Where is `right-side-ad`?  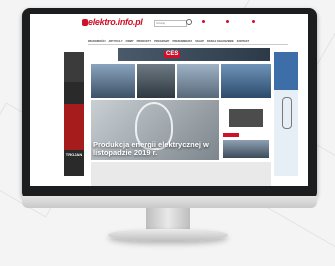
right-side-ad is located at coordinates (286, 114).